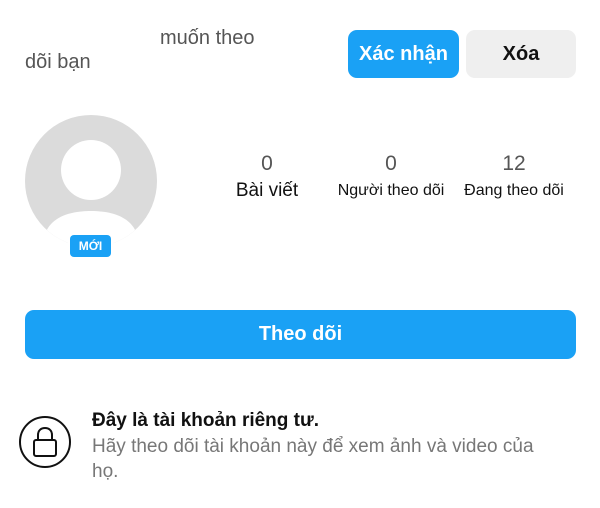 This screenshot has height=508, width=600. I want to click on followers-label: Người theo dõi, so click(391, 190).